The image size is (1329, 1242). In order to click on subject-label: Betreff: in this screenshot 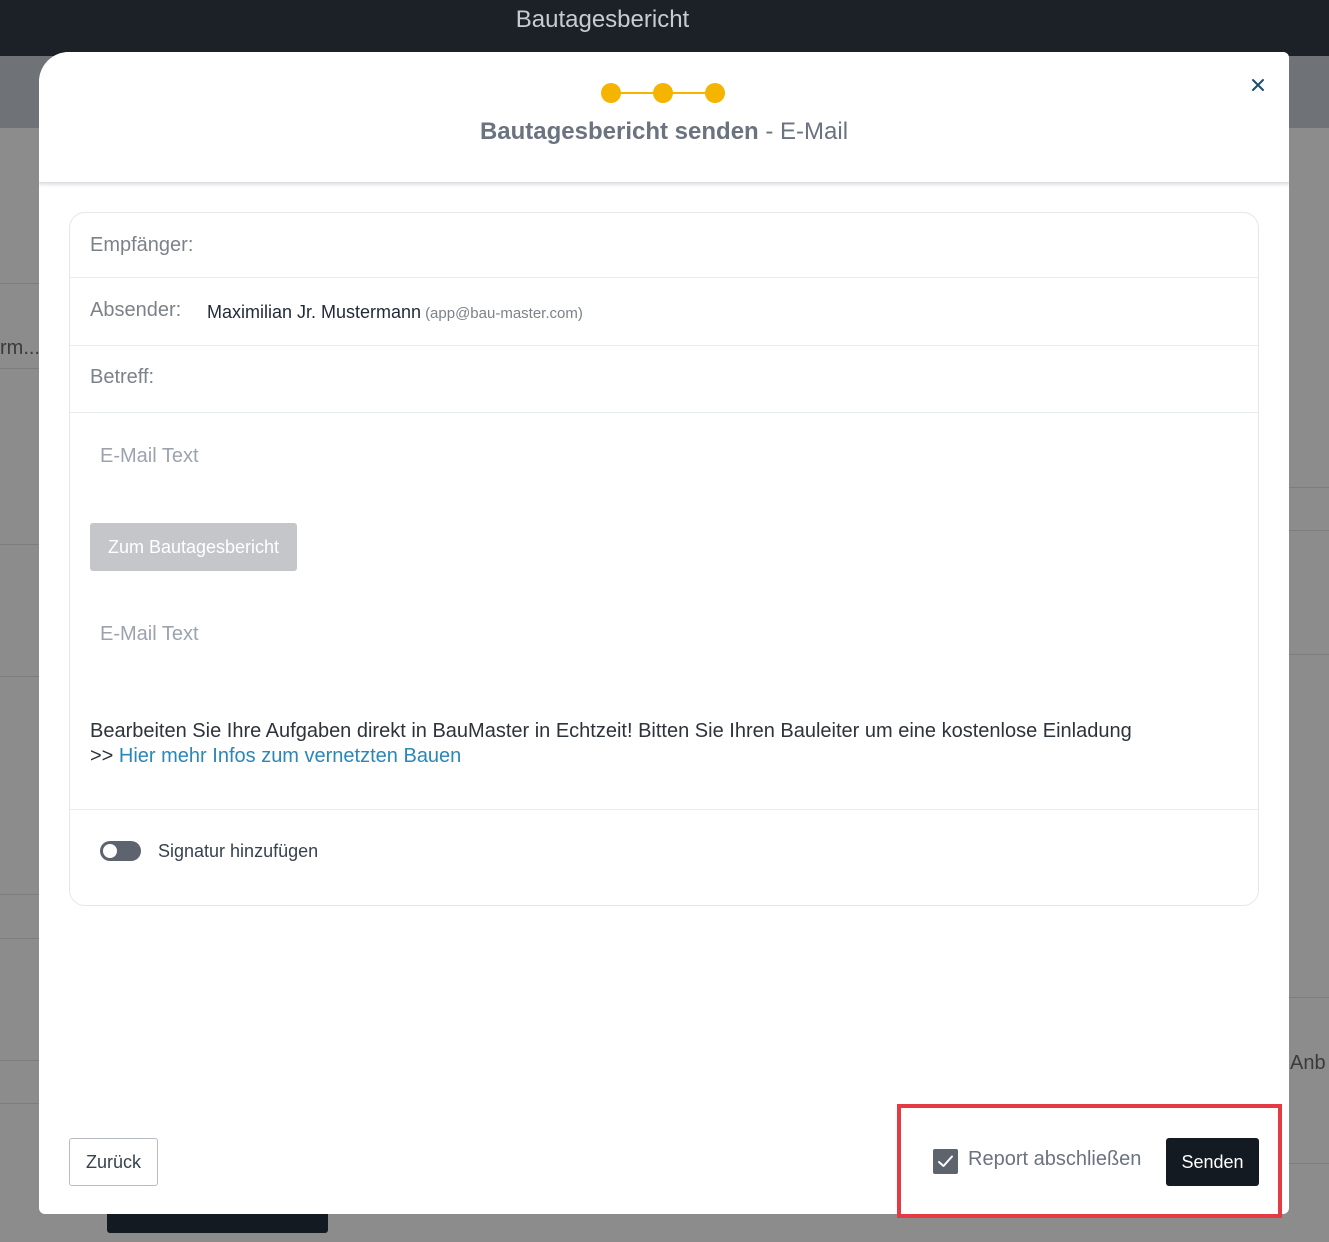, I will do `click(122, 377)`.